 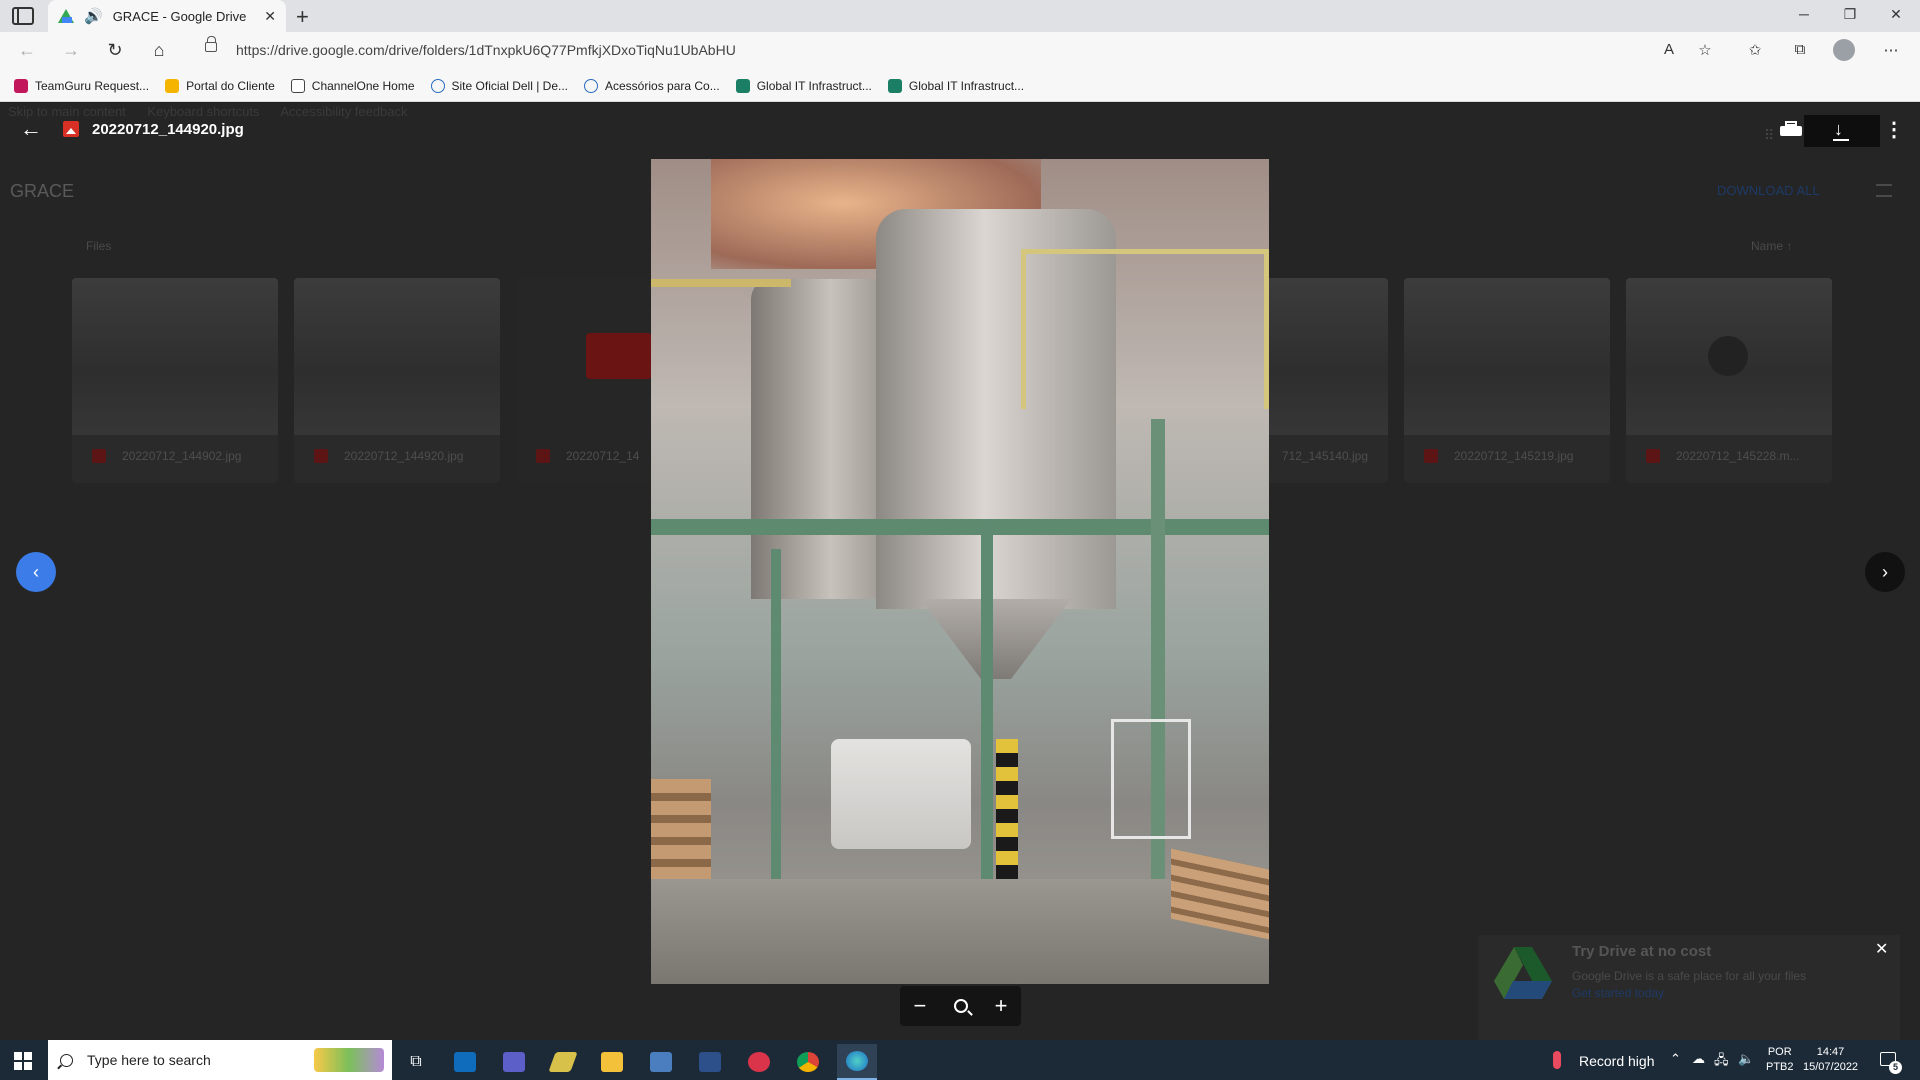 What do you see at coordinates (1884, 190) in the screenshot?
I see `list-view-icon` at bounding box center [1884, 190].